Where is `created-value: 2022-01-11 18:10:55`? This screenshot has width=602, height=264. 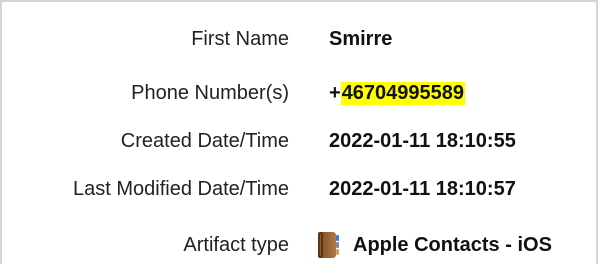 created-value: 2022-01-11 18:10:55 is located at coordinates (422, 141).